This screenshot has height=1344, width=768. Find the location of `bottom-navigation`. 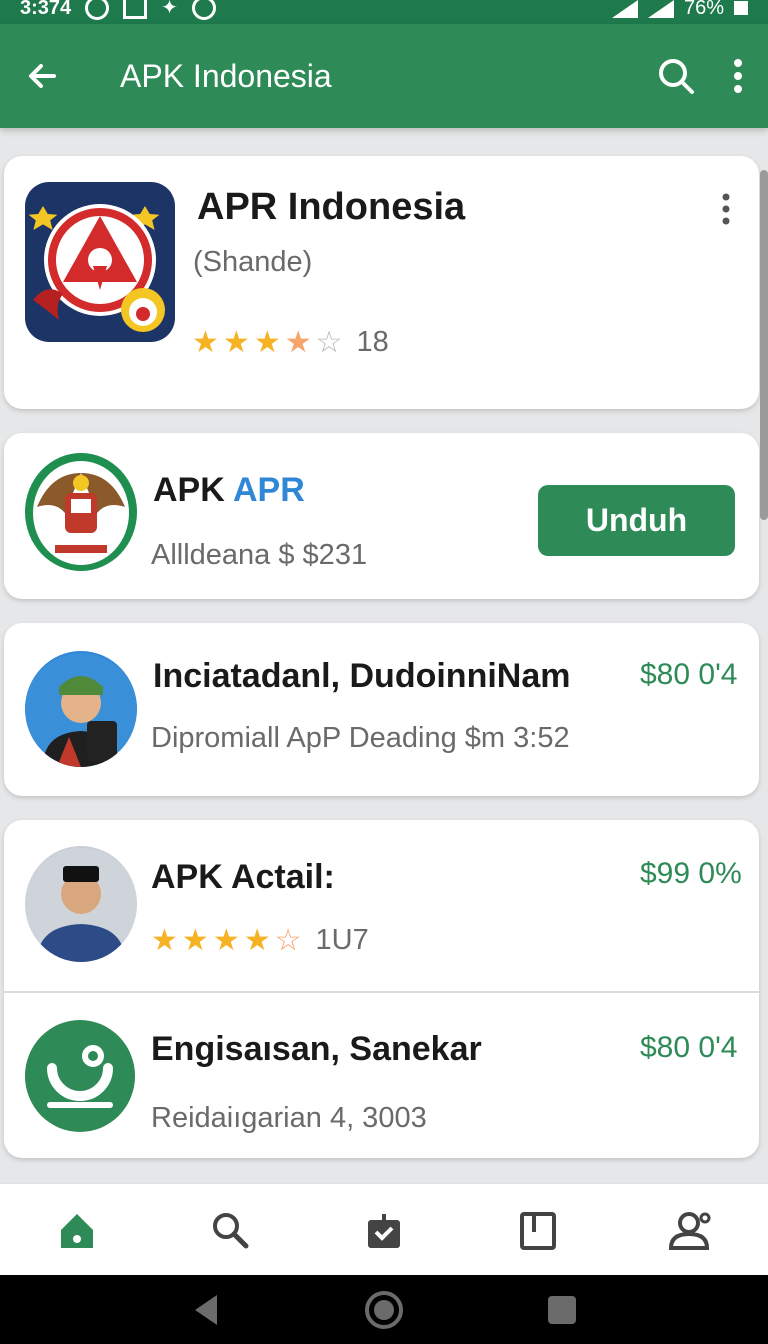

bottom-navigation is located at coordinates (384, 1229).